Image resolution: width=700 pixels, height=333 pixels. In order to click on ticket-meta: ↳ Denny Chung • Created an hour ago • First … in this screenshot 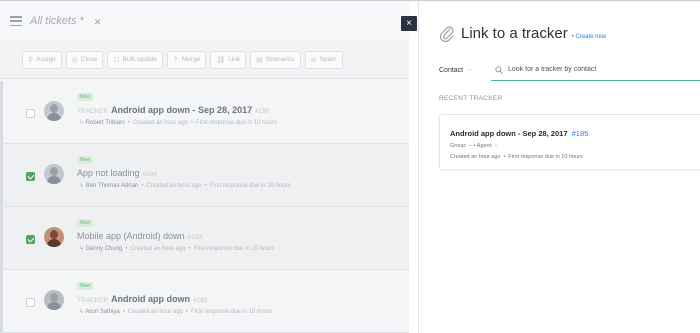, I will do `click(177, 249)`.